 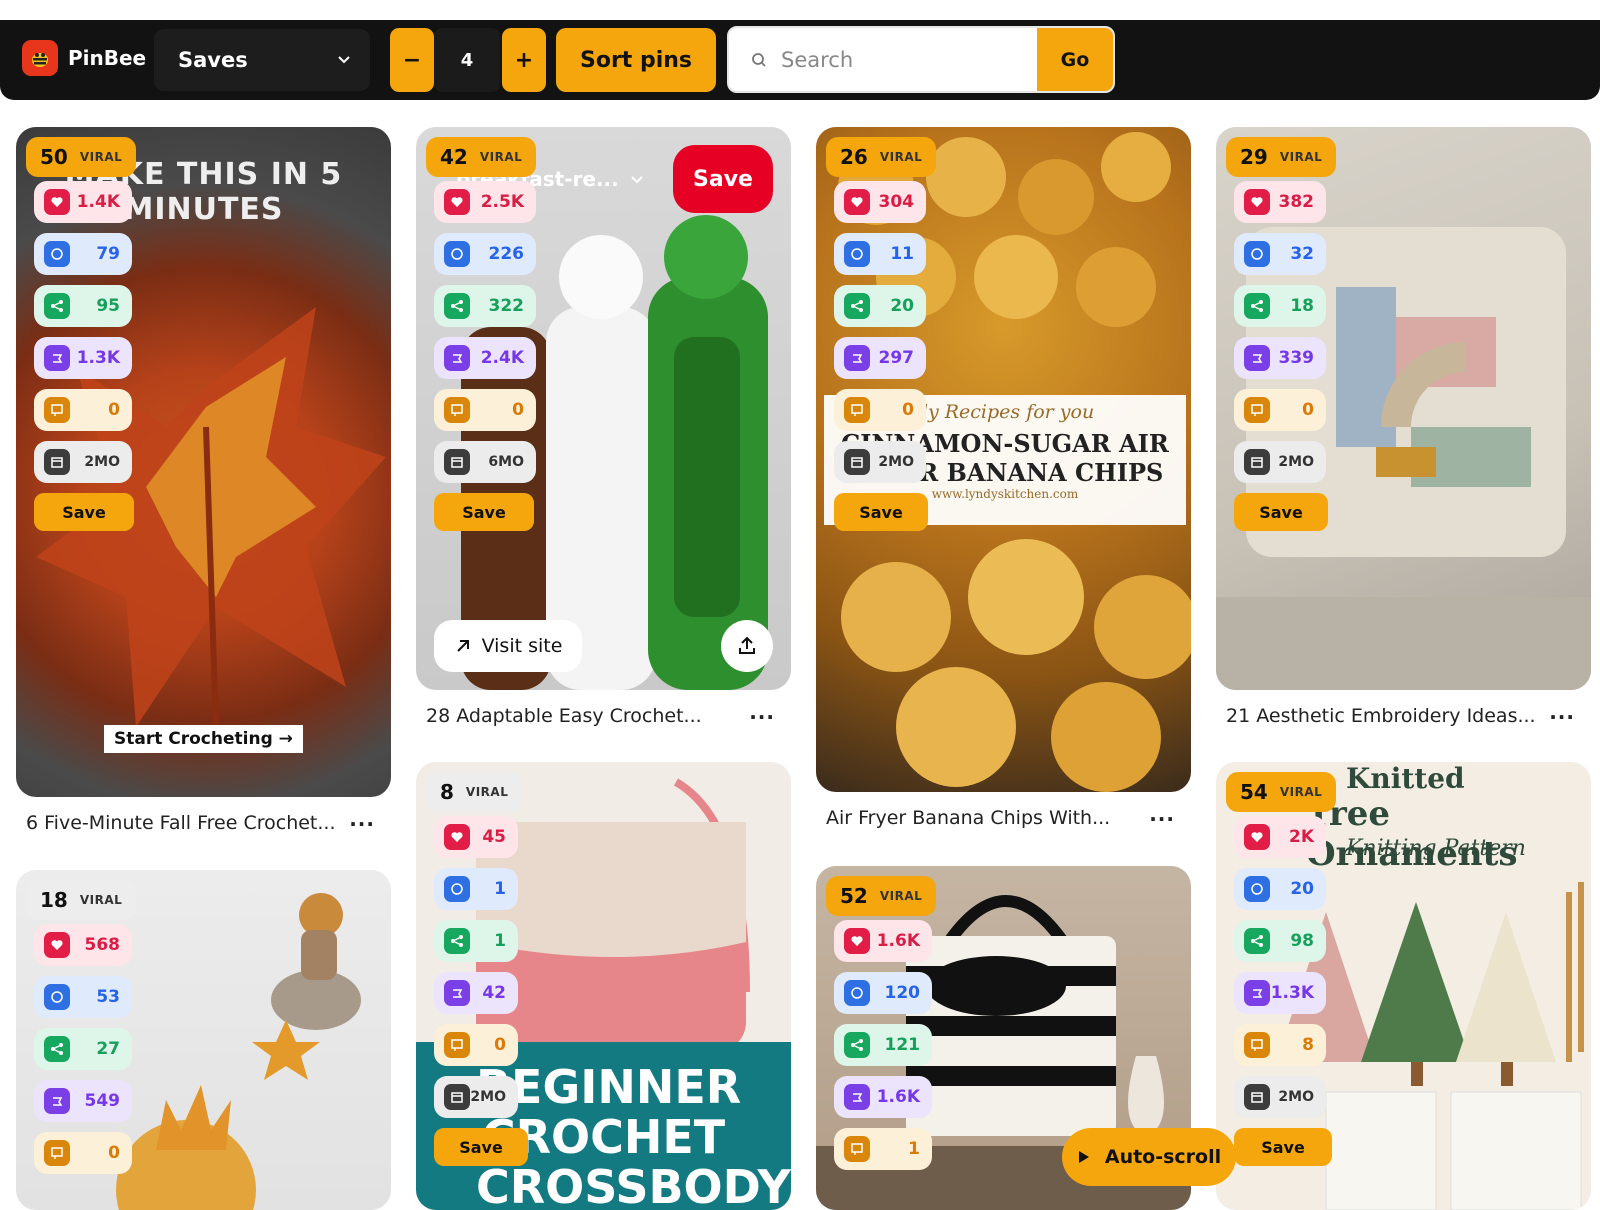 What do you see at coordinates (462, 646) in the screenshot?
I see `arrow-up-right-icon` at bounding box center [462, 646].